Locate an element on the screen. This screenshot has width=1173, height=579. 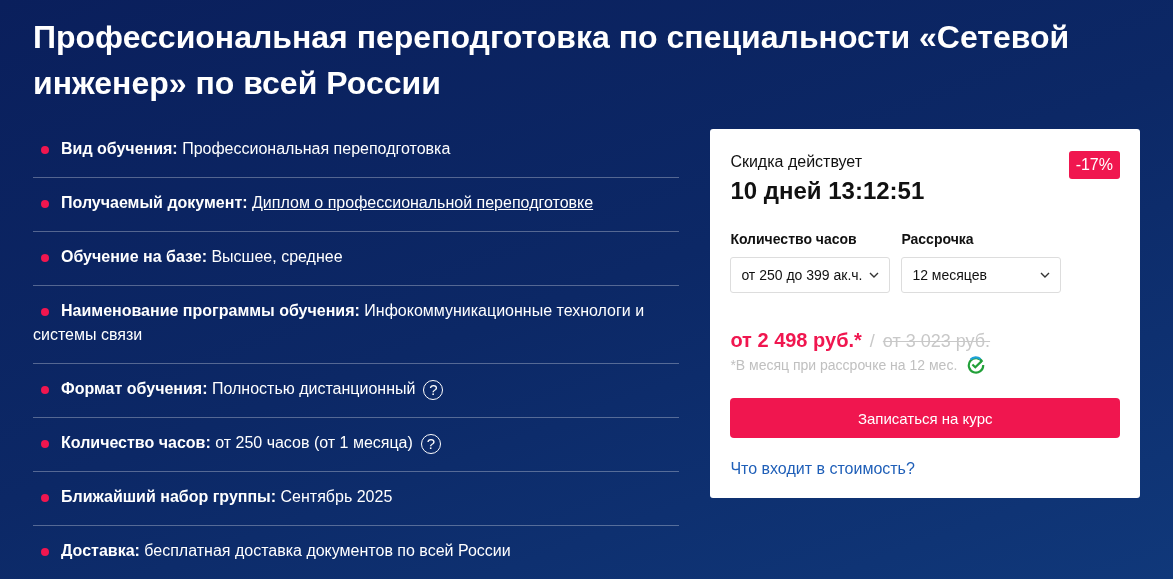
countdown-timer: 10 дней 13:12:51 is located at coordinates (827, 191).